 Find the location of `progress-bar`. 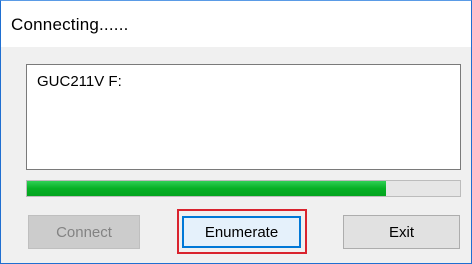

progress-bar is located at coordinates (243, 188).